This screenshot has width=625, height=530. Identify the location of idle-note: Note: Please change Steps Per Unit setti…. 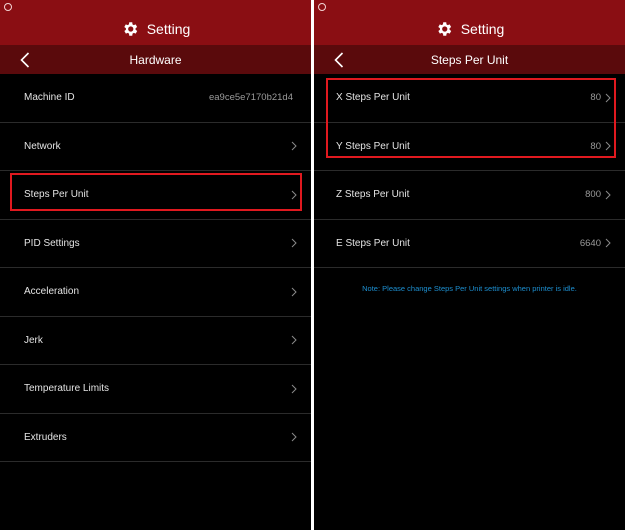
(469, 288).